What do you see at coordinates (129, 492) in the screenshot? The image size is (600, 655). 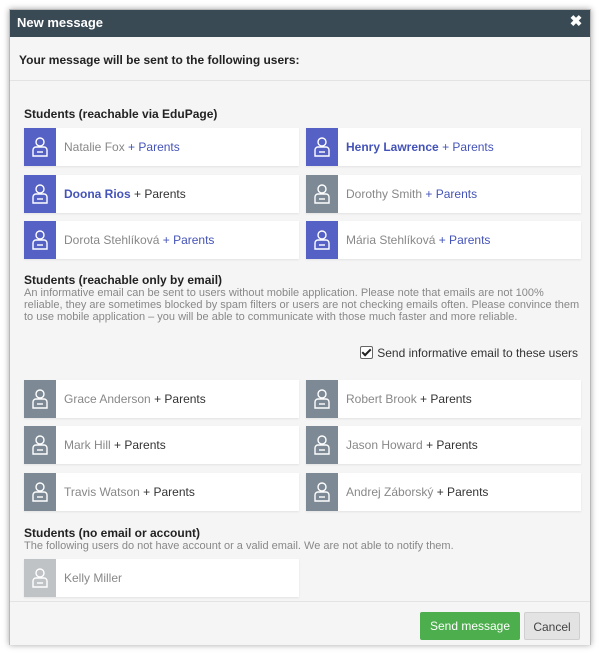 I see `user-name: Travis Watson + Parents` at bounding box center [129, 492].